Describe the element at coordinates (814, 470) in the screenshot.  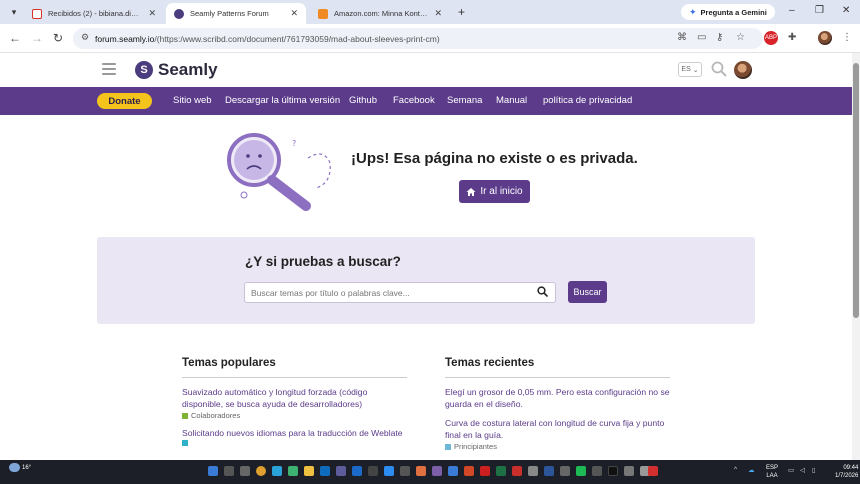
I see `battery-icon: ▯` at that location.